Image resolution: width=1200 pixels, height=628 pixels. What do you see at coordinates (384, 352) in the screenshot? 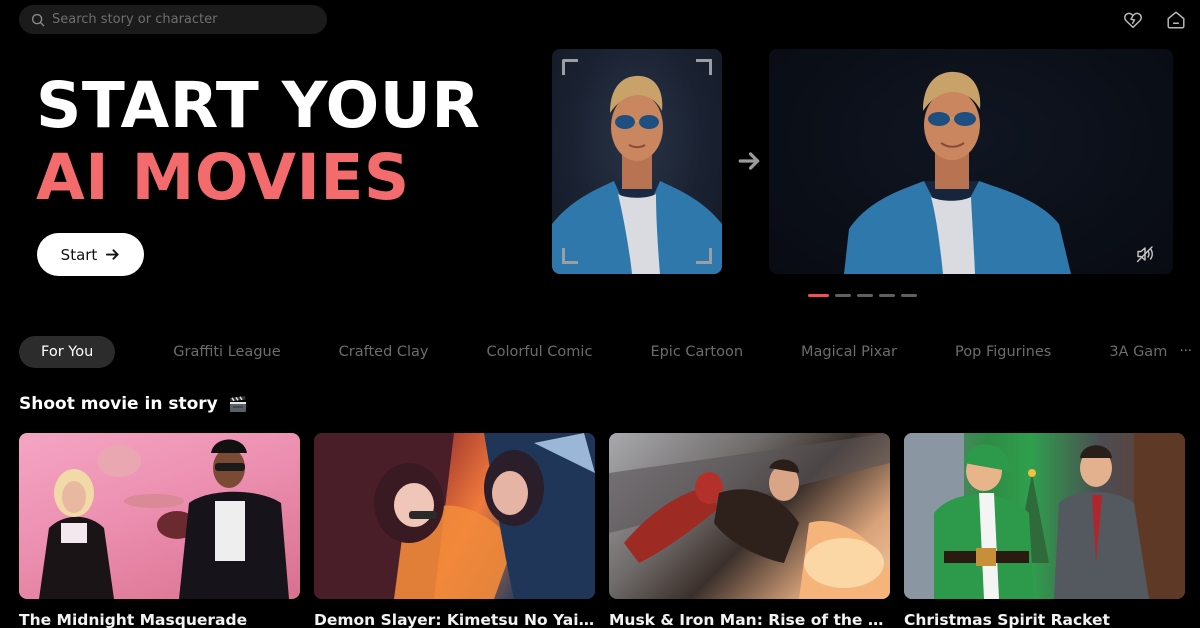
I see `tab-crafted-clay: Crafted Clay` at bounding box center [384, 352].